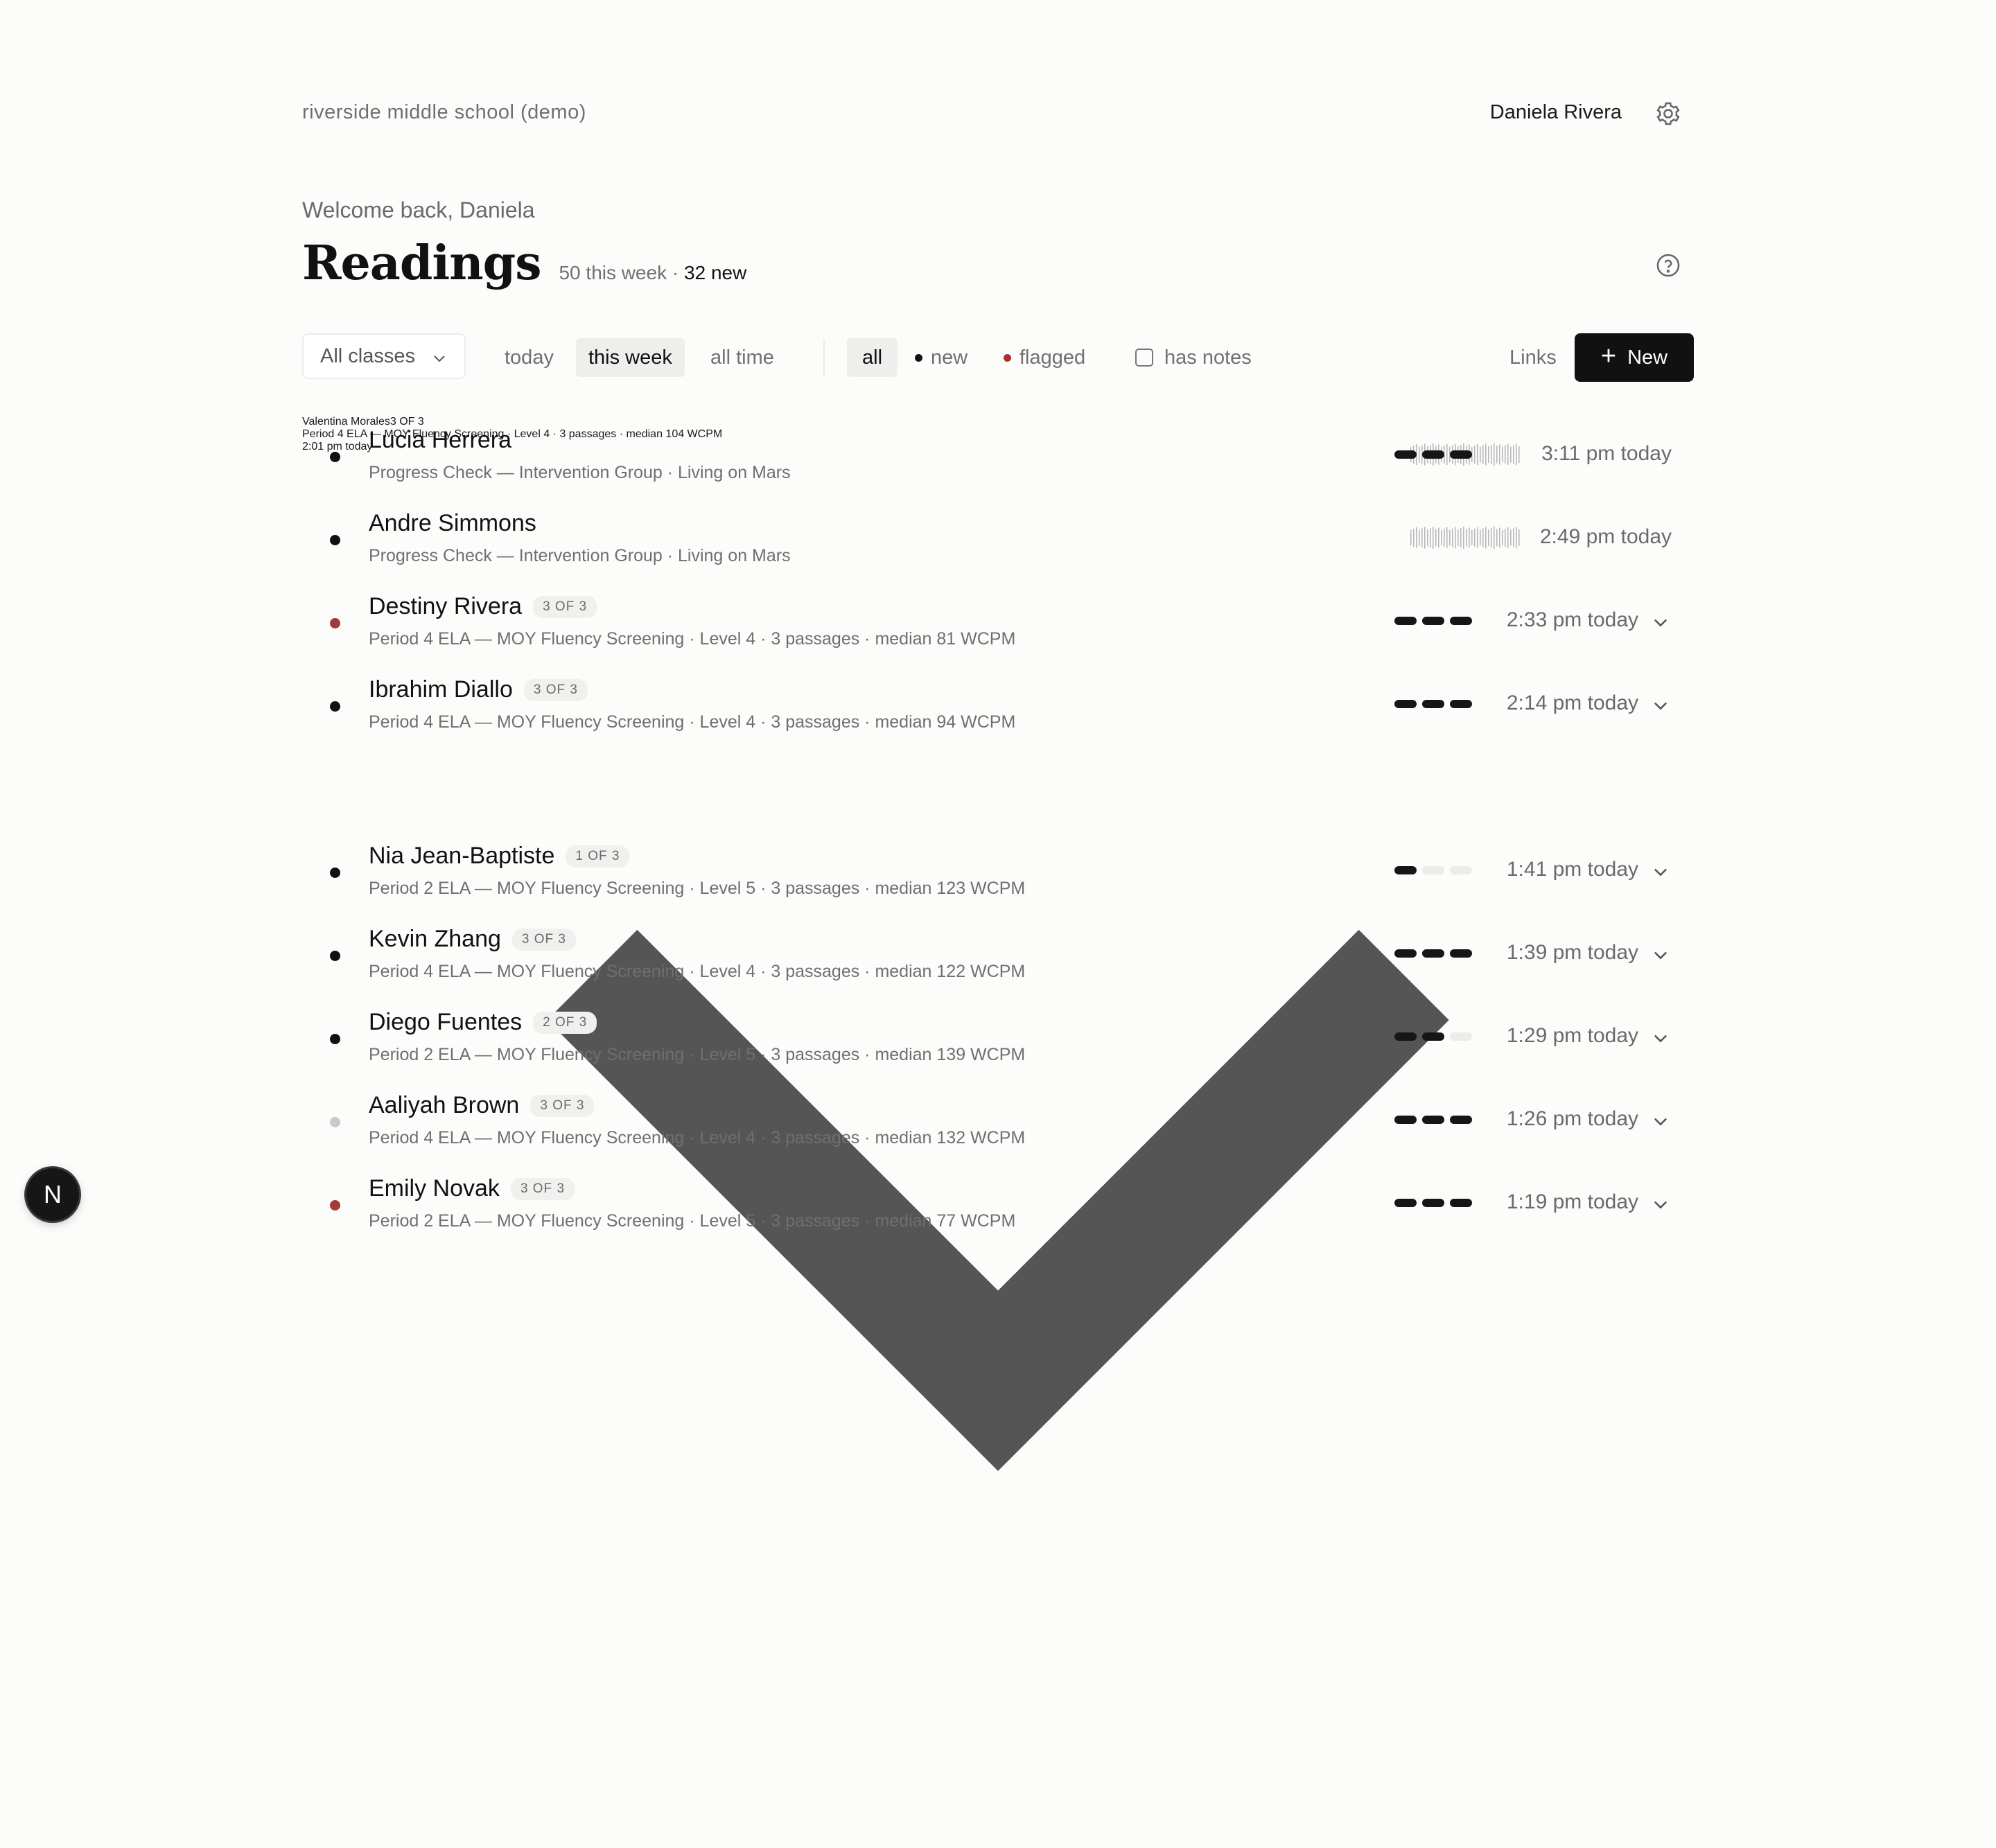  I want to click on reading-counts: 50 this week · 32 new, so click(652, 273).